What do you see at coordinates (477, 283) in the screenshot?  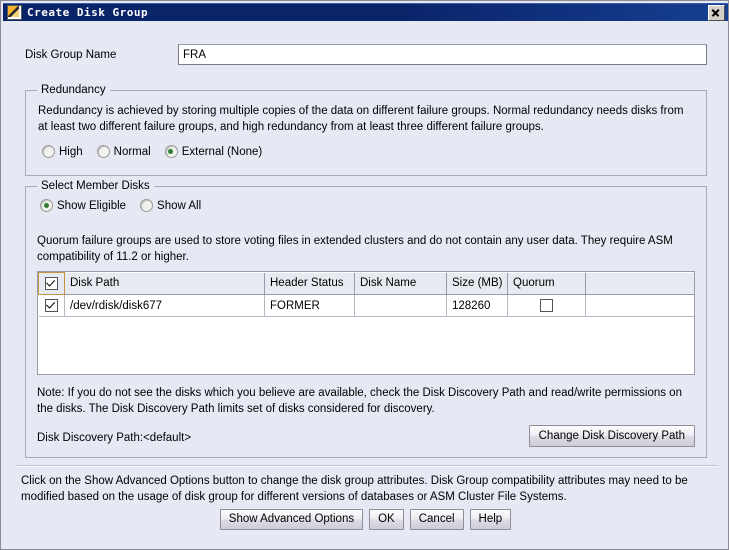 I see `column-header-size-mb: Size (MB)` at bounding box center [477, 283].